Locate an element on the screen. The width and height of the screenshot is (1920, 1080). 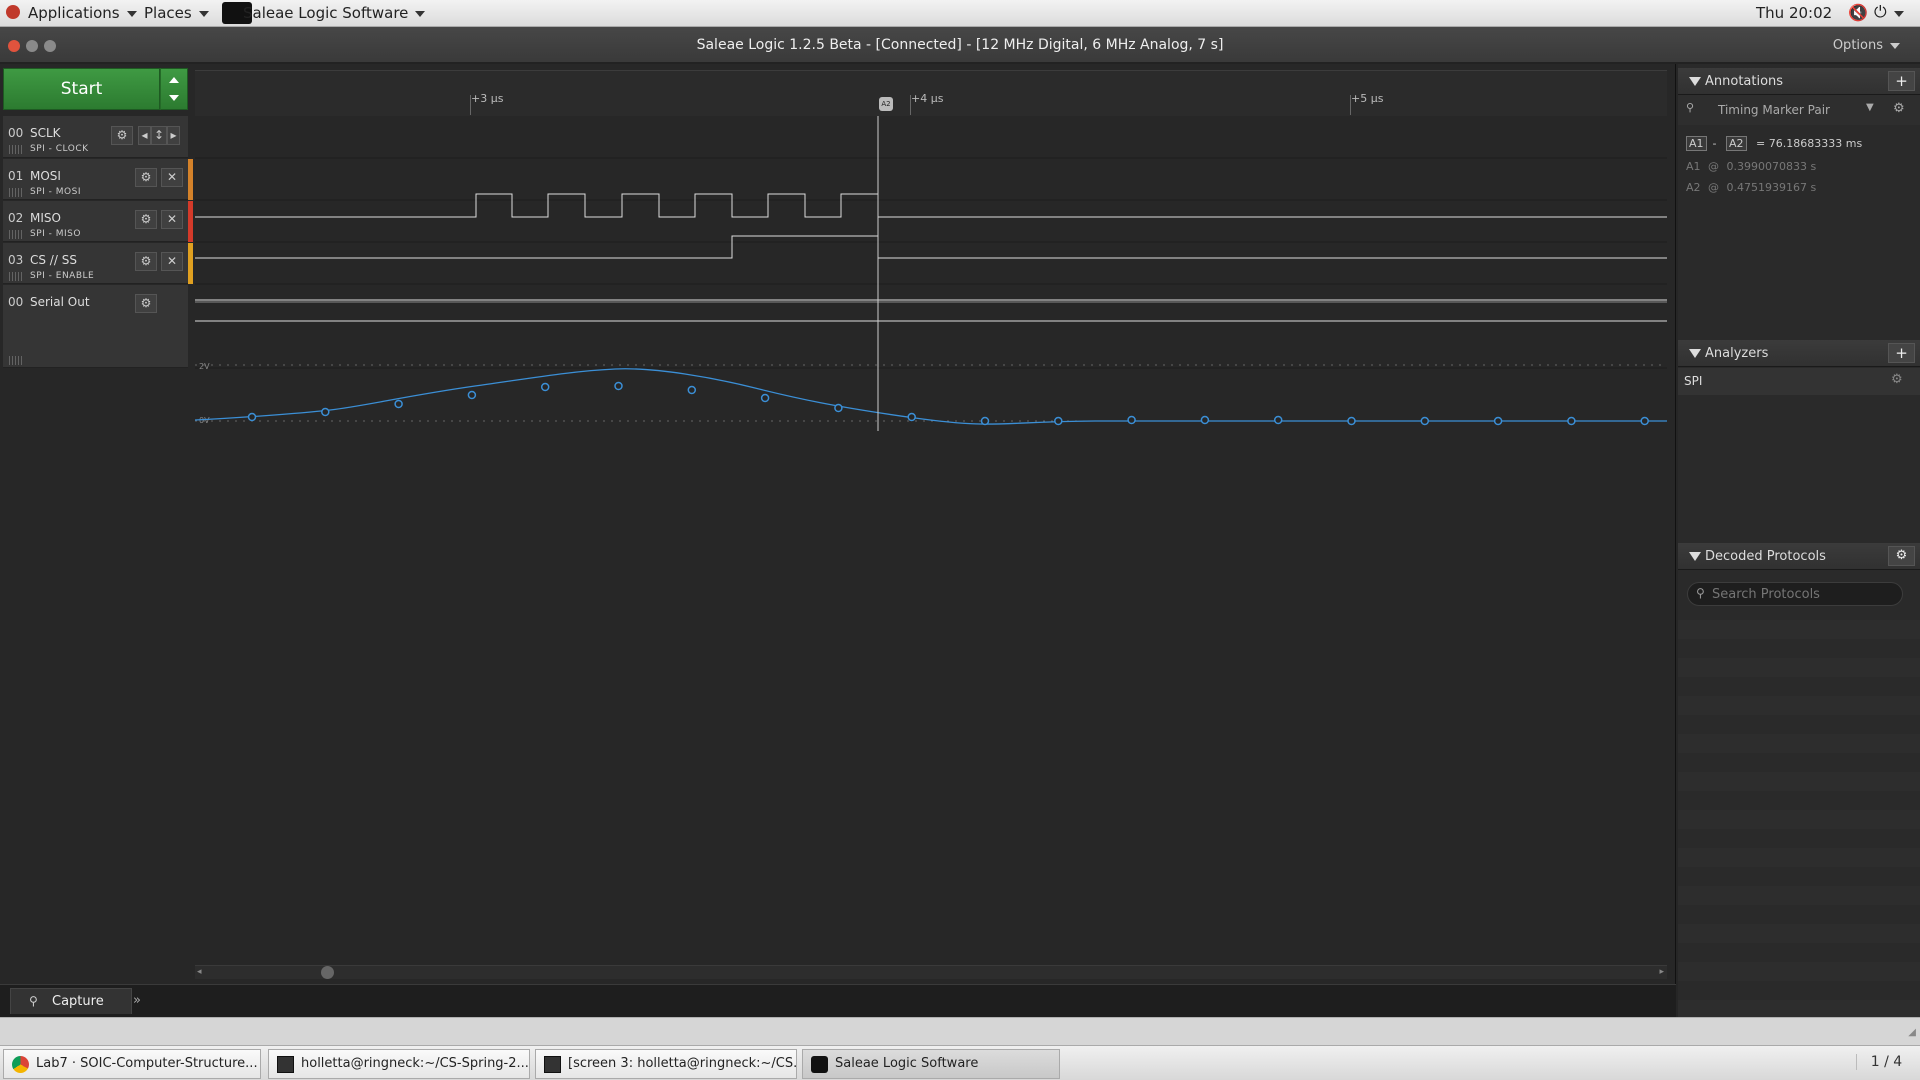
scroll-right-icon: ▸ is located at coordinates (1661, 972).